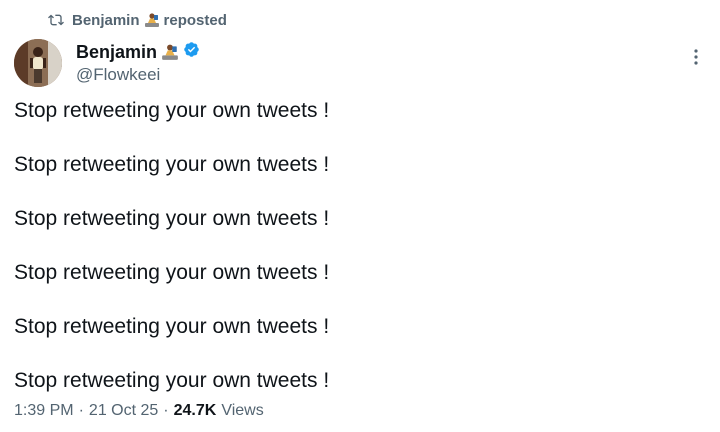  What do you see at coordinates (195, 20) in the screenshot?
I see `repost-action: reposted` at bounding box center [195, 20].